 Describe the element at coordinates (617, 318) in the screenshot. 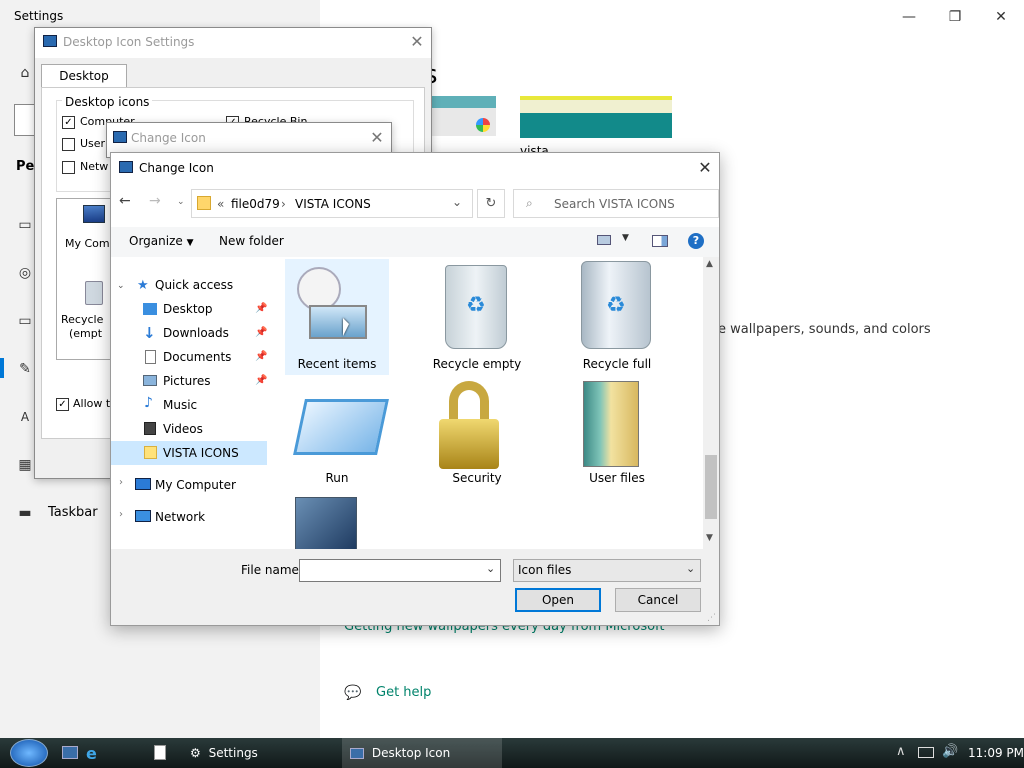

I see `file-item-recycle-full: ♻ Recycle full` at that location.